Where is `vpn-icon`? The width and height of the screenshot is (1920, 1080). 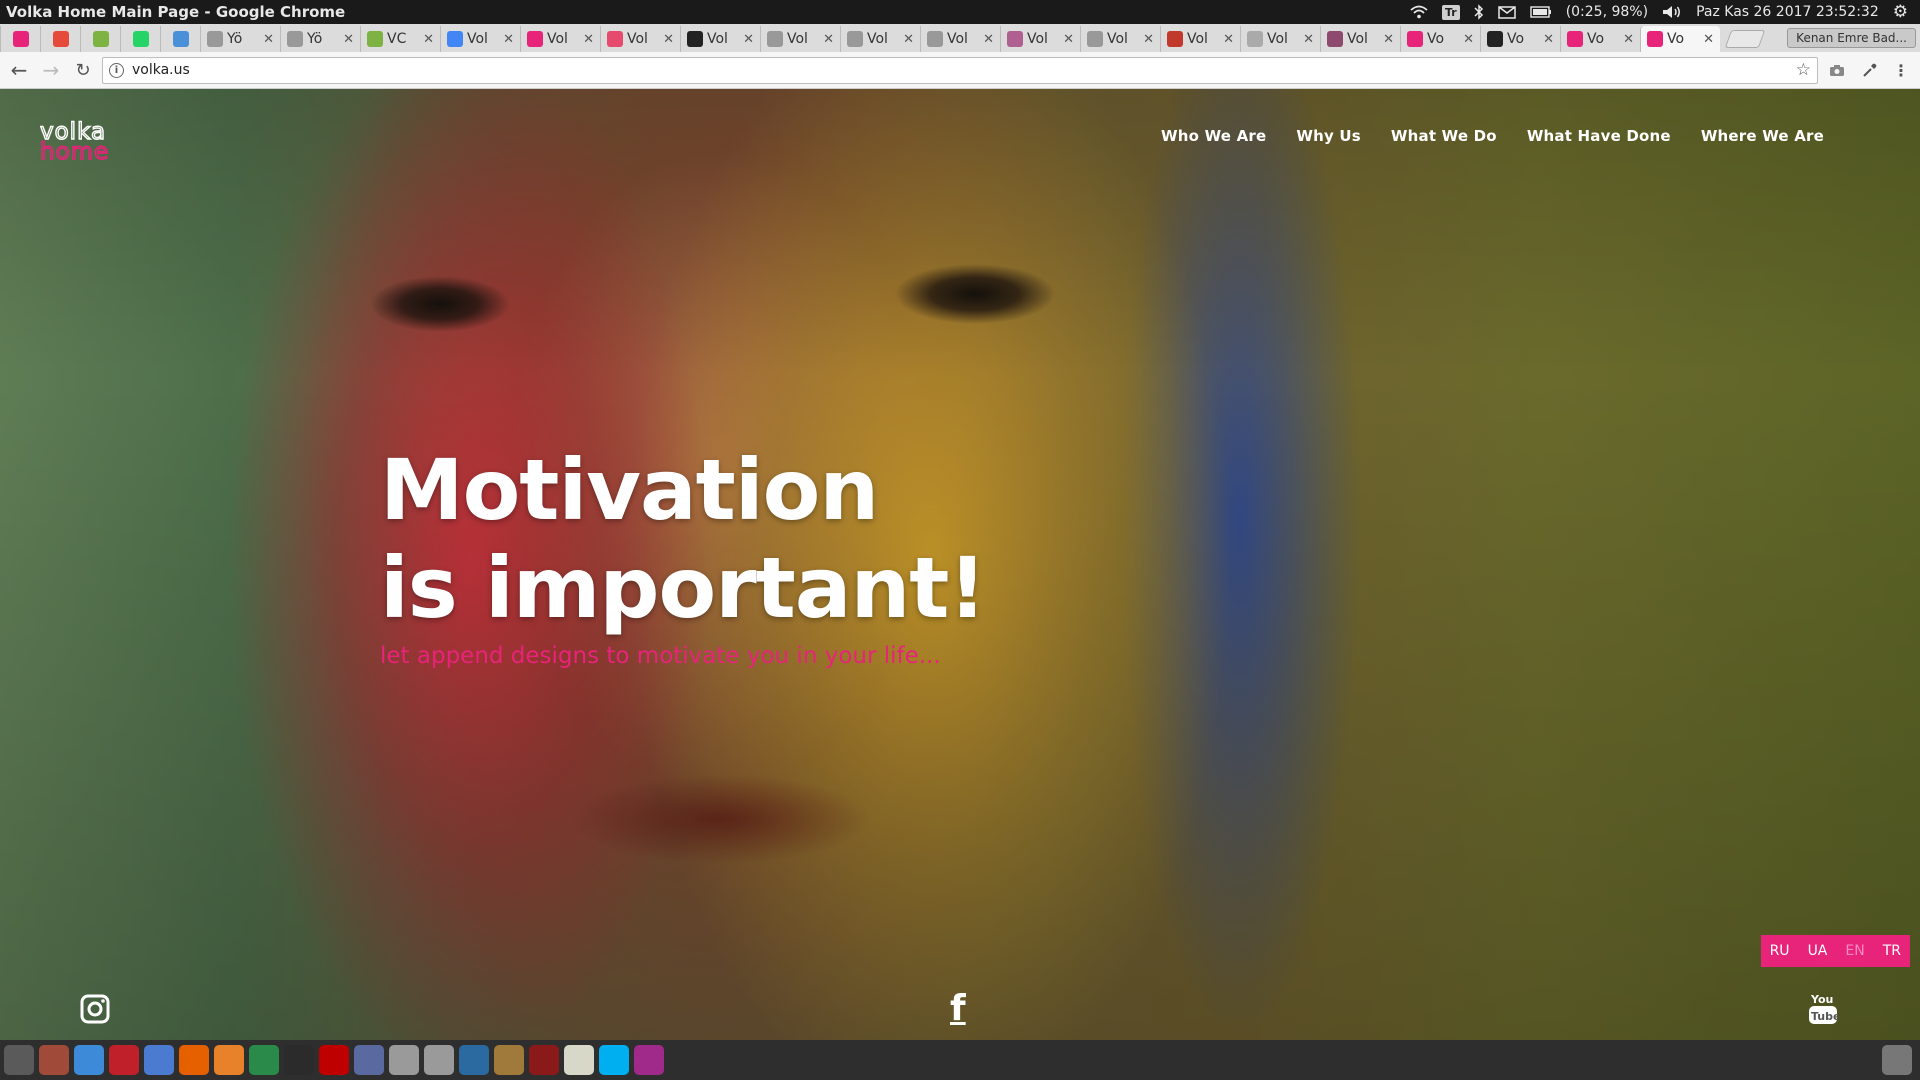
vpn-icon is located at coordinates (474, 1060).